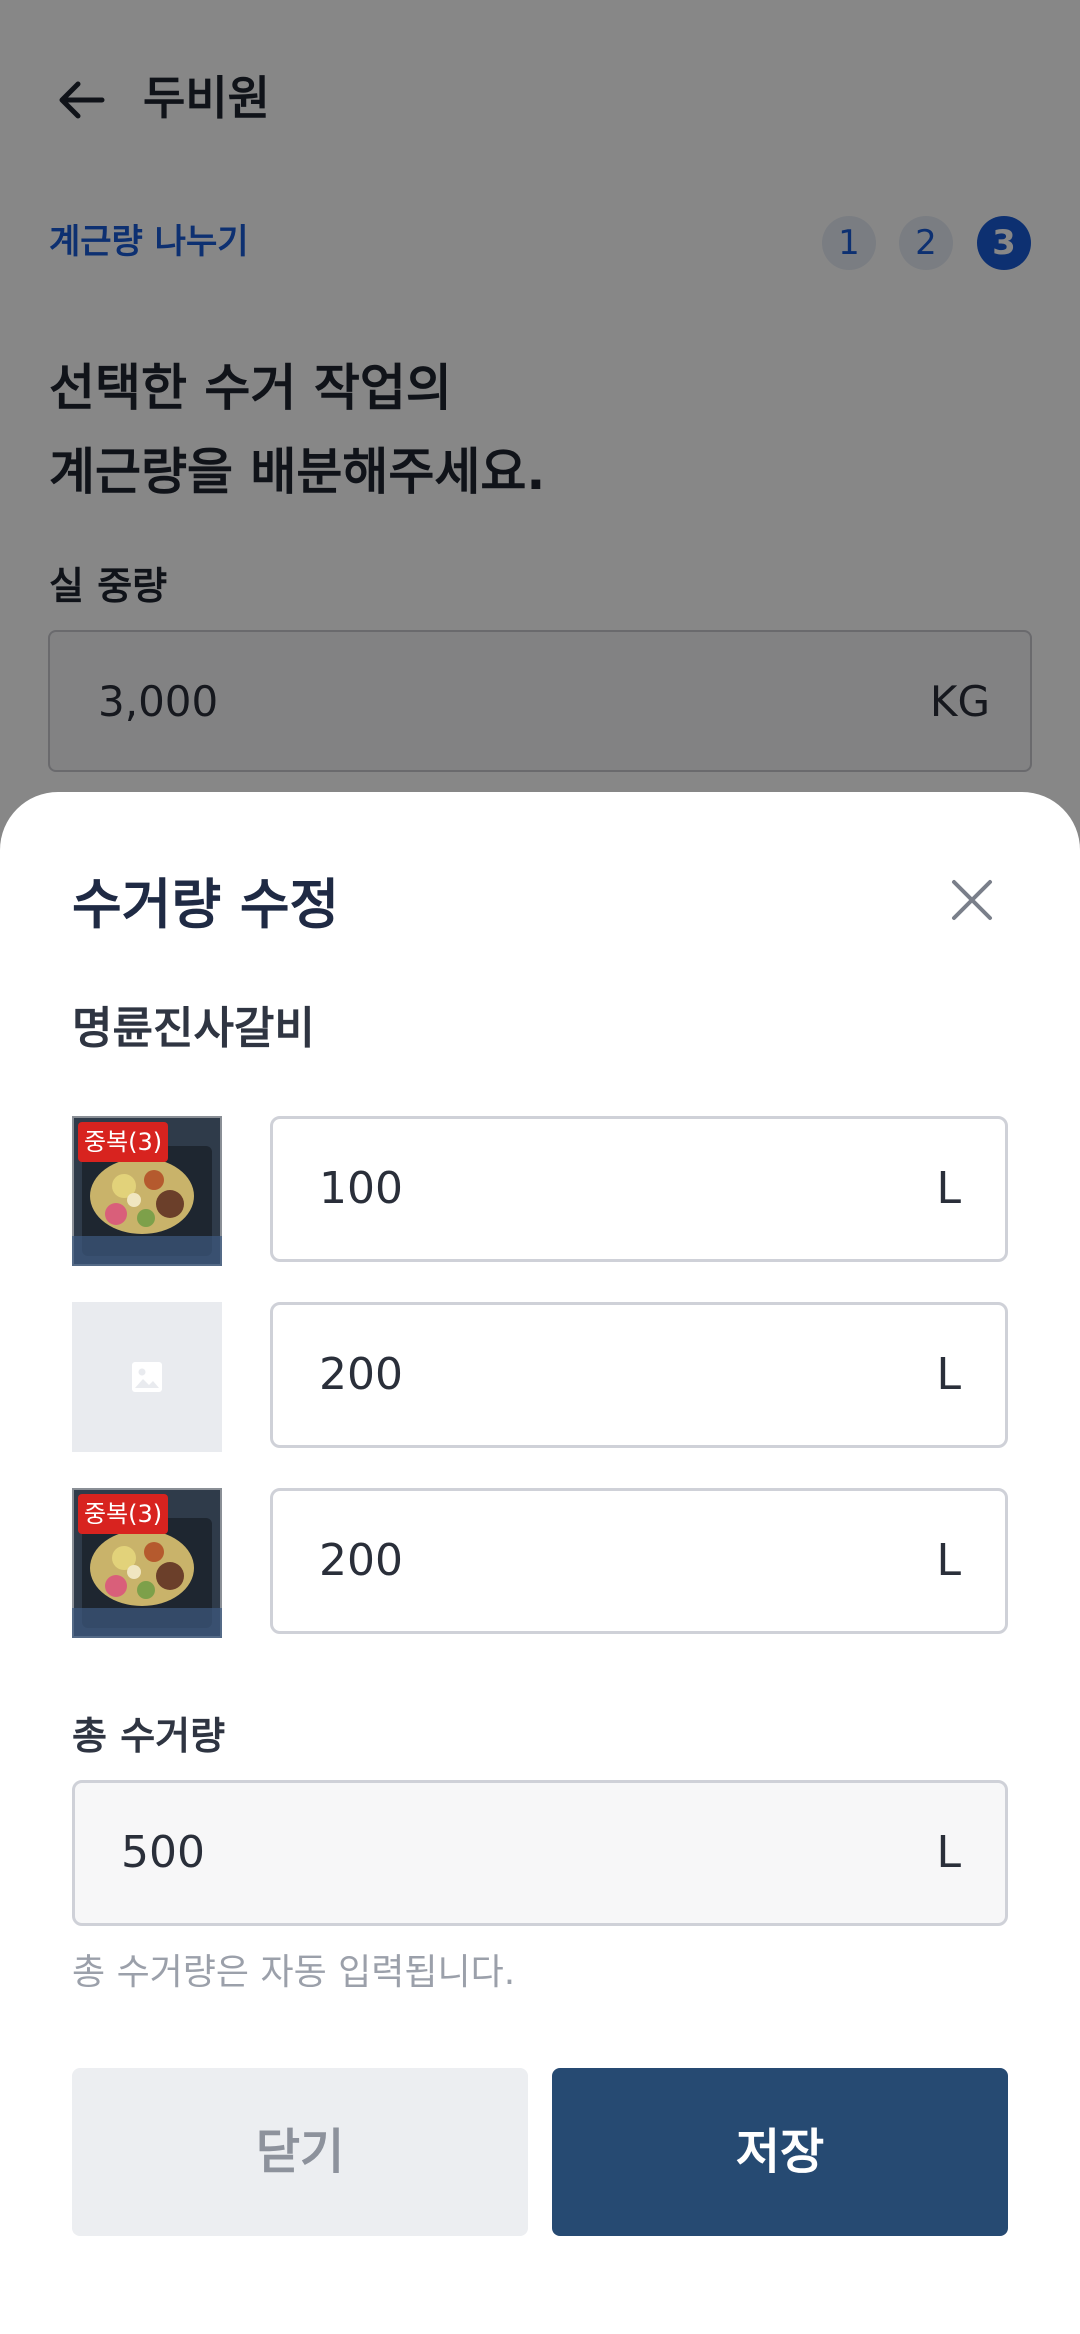 This screenshot has width=1080, height=2334. I want to click on collection-row: 중복(3) 200 L, so click(540, 1563).